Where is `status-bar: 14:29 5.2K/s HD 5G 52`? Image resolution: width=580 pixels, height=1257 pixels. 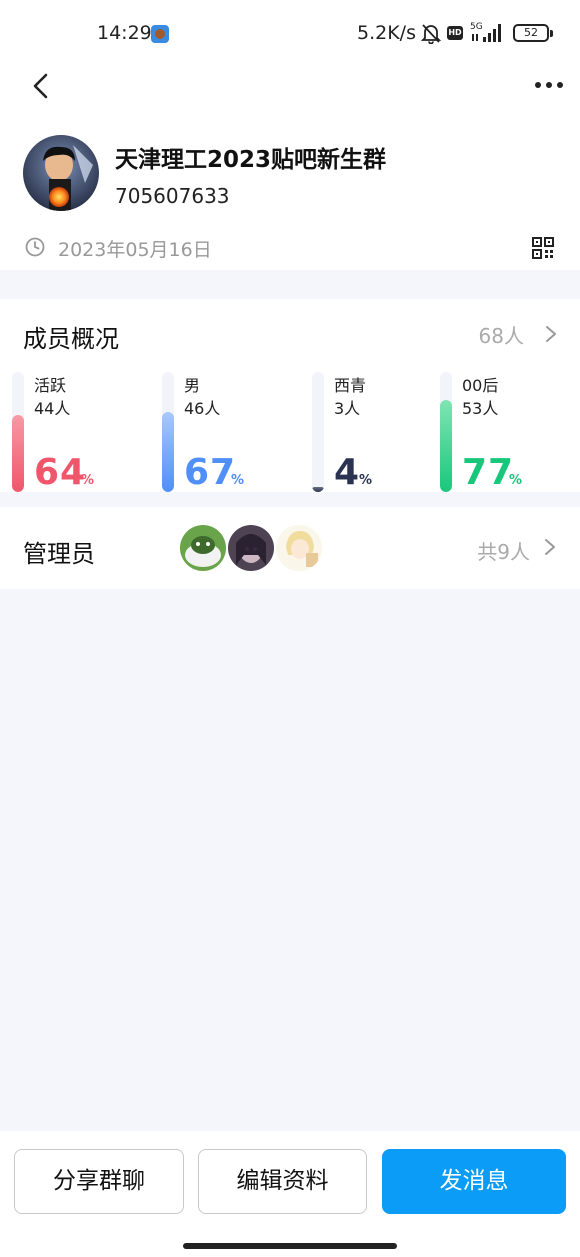 status-bar: 14:29 5.2K/s HD 5G 52 is located at coordinates (290, 33).